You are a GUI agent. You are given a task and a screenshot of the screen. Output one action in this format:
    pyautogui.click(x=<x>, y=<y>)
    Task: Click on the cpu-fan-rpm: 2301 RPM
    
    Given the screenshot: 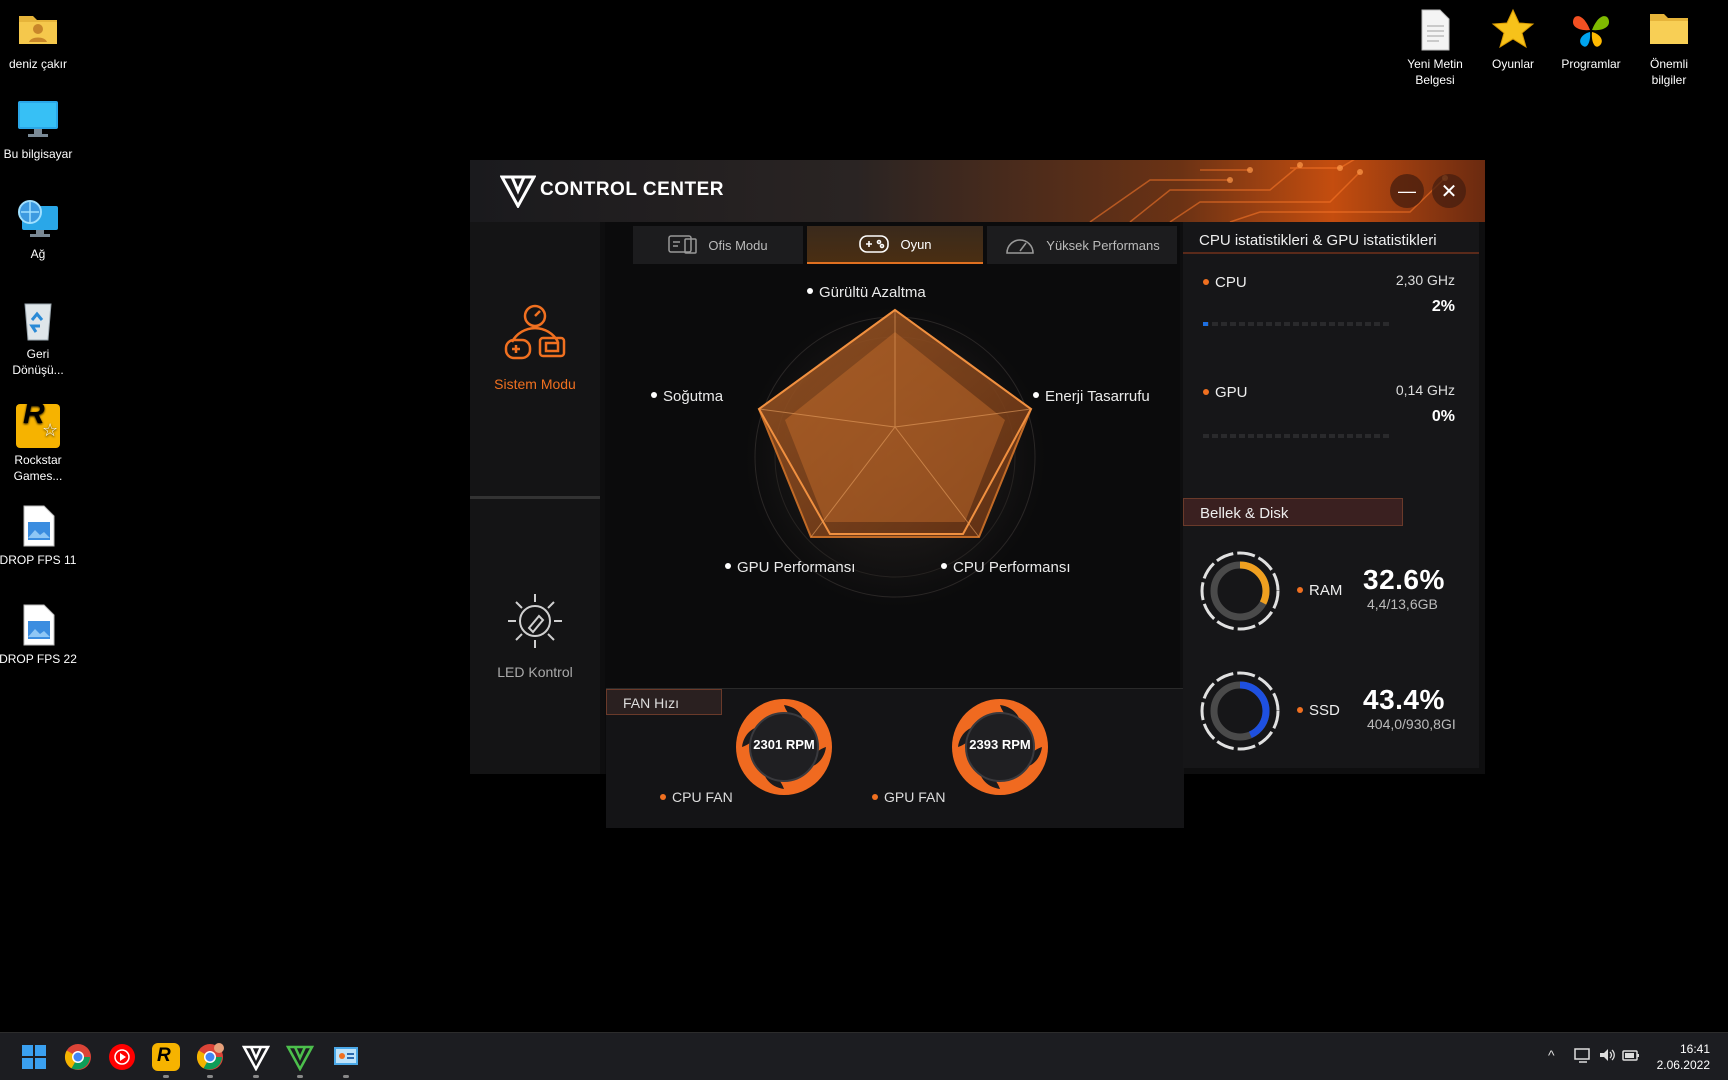 What is the action you would take?
    pyautogui.click(x=784, y=744)
    